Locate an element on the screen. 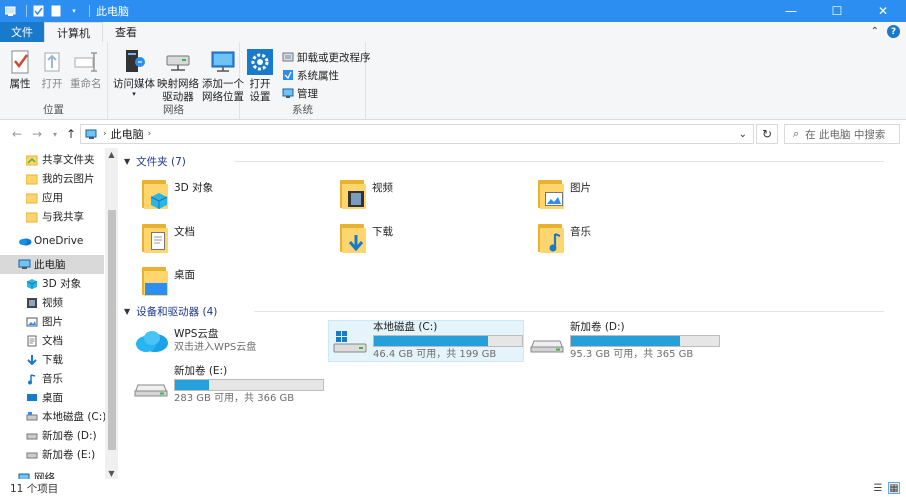  folder-documents: 文档 is located at coordinates (167, 242).